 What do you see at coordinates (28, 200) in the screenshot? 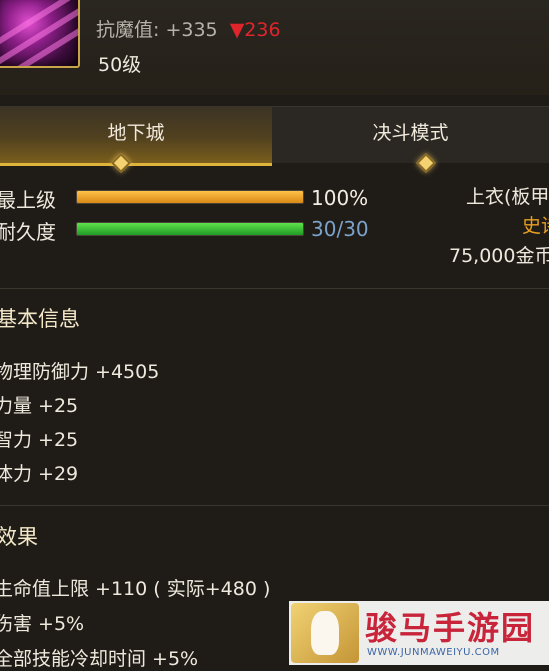
I see `upgrade-label: 最上级` at bounding box center [28, 200].